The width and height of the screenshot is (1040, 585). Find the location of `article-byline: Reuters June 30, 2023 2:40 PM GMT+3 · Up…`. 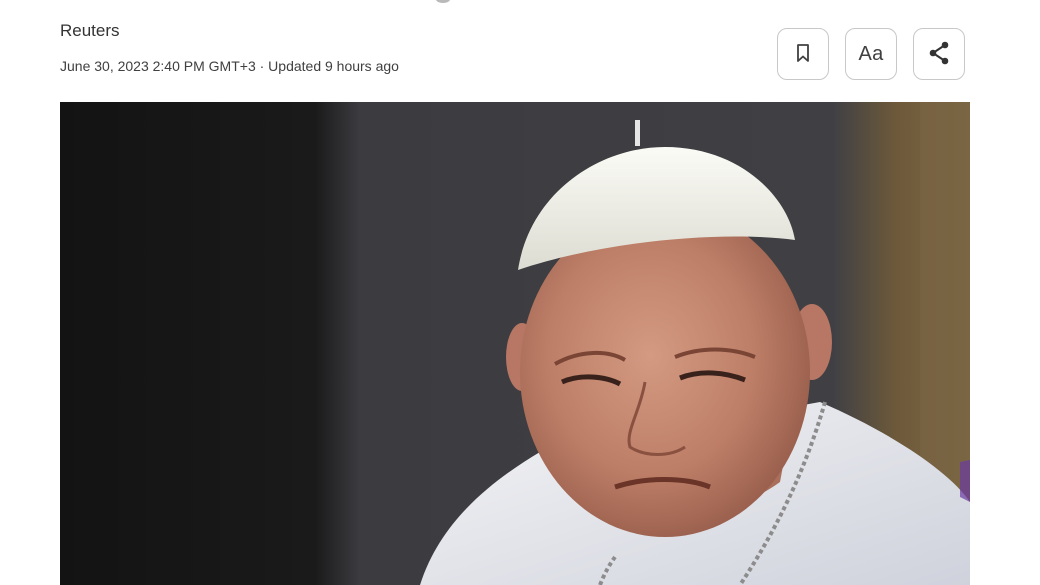

article-byline: Reuters June 30, 2023 2:40 PM GMT+3 · Up… is located at coordinates (229, 48).